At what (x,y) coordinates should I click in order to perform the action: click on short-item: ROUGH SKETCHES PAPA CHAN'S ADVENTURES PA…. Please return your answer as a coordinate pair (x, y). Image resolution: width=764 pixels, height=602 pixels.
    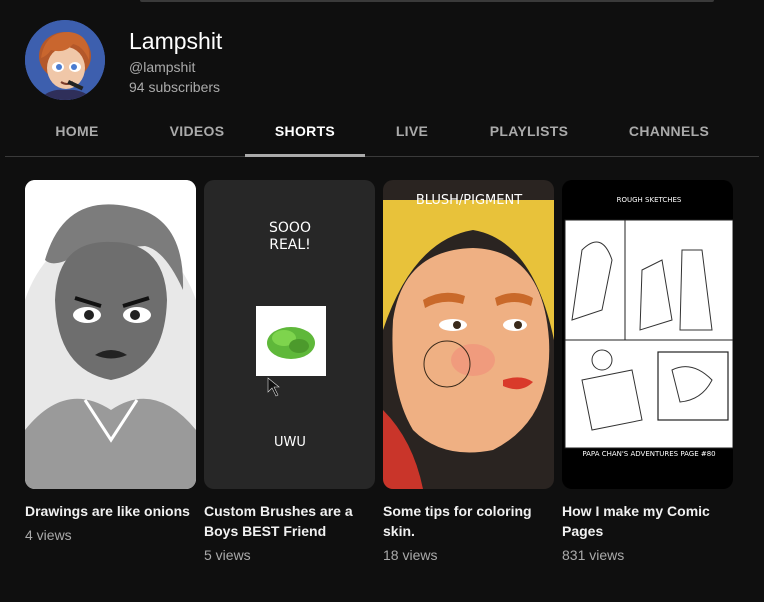
    Looking at the image, I should click on (647, 371).